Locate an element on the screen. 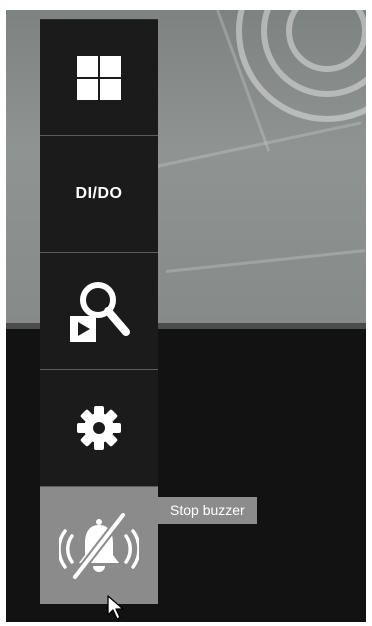 This screenshot has width=372, height=626. search-playback-button is located at coordinates (99, 311).